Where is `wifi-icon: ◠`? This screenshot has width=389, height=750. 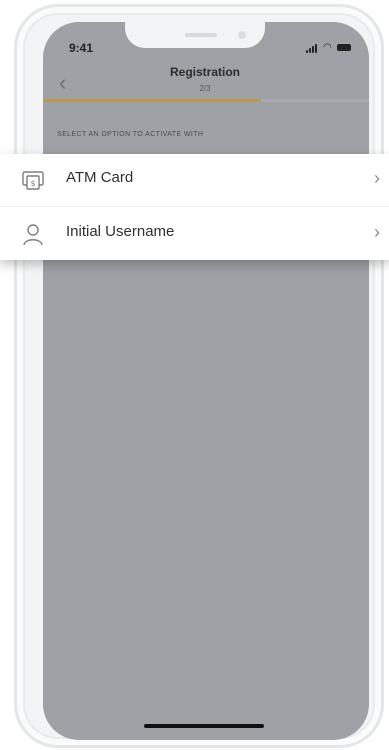
wifi-icon: ◠ is located at coordinates (327, 47).